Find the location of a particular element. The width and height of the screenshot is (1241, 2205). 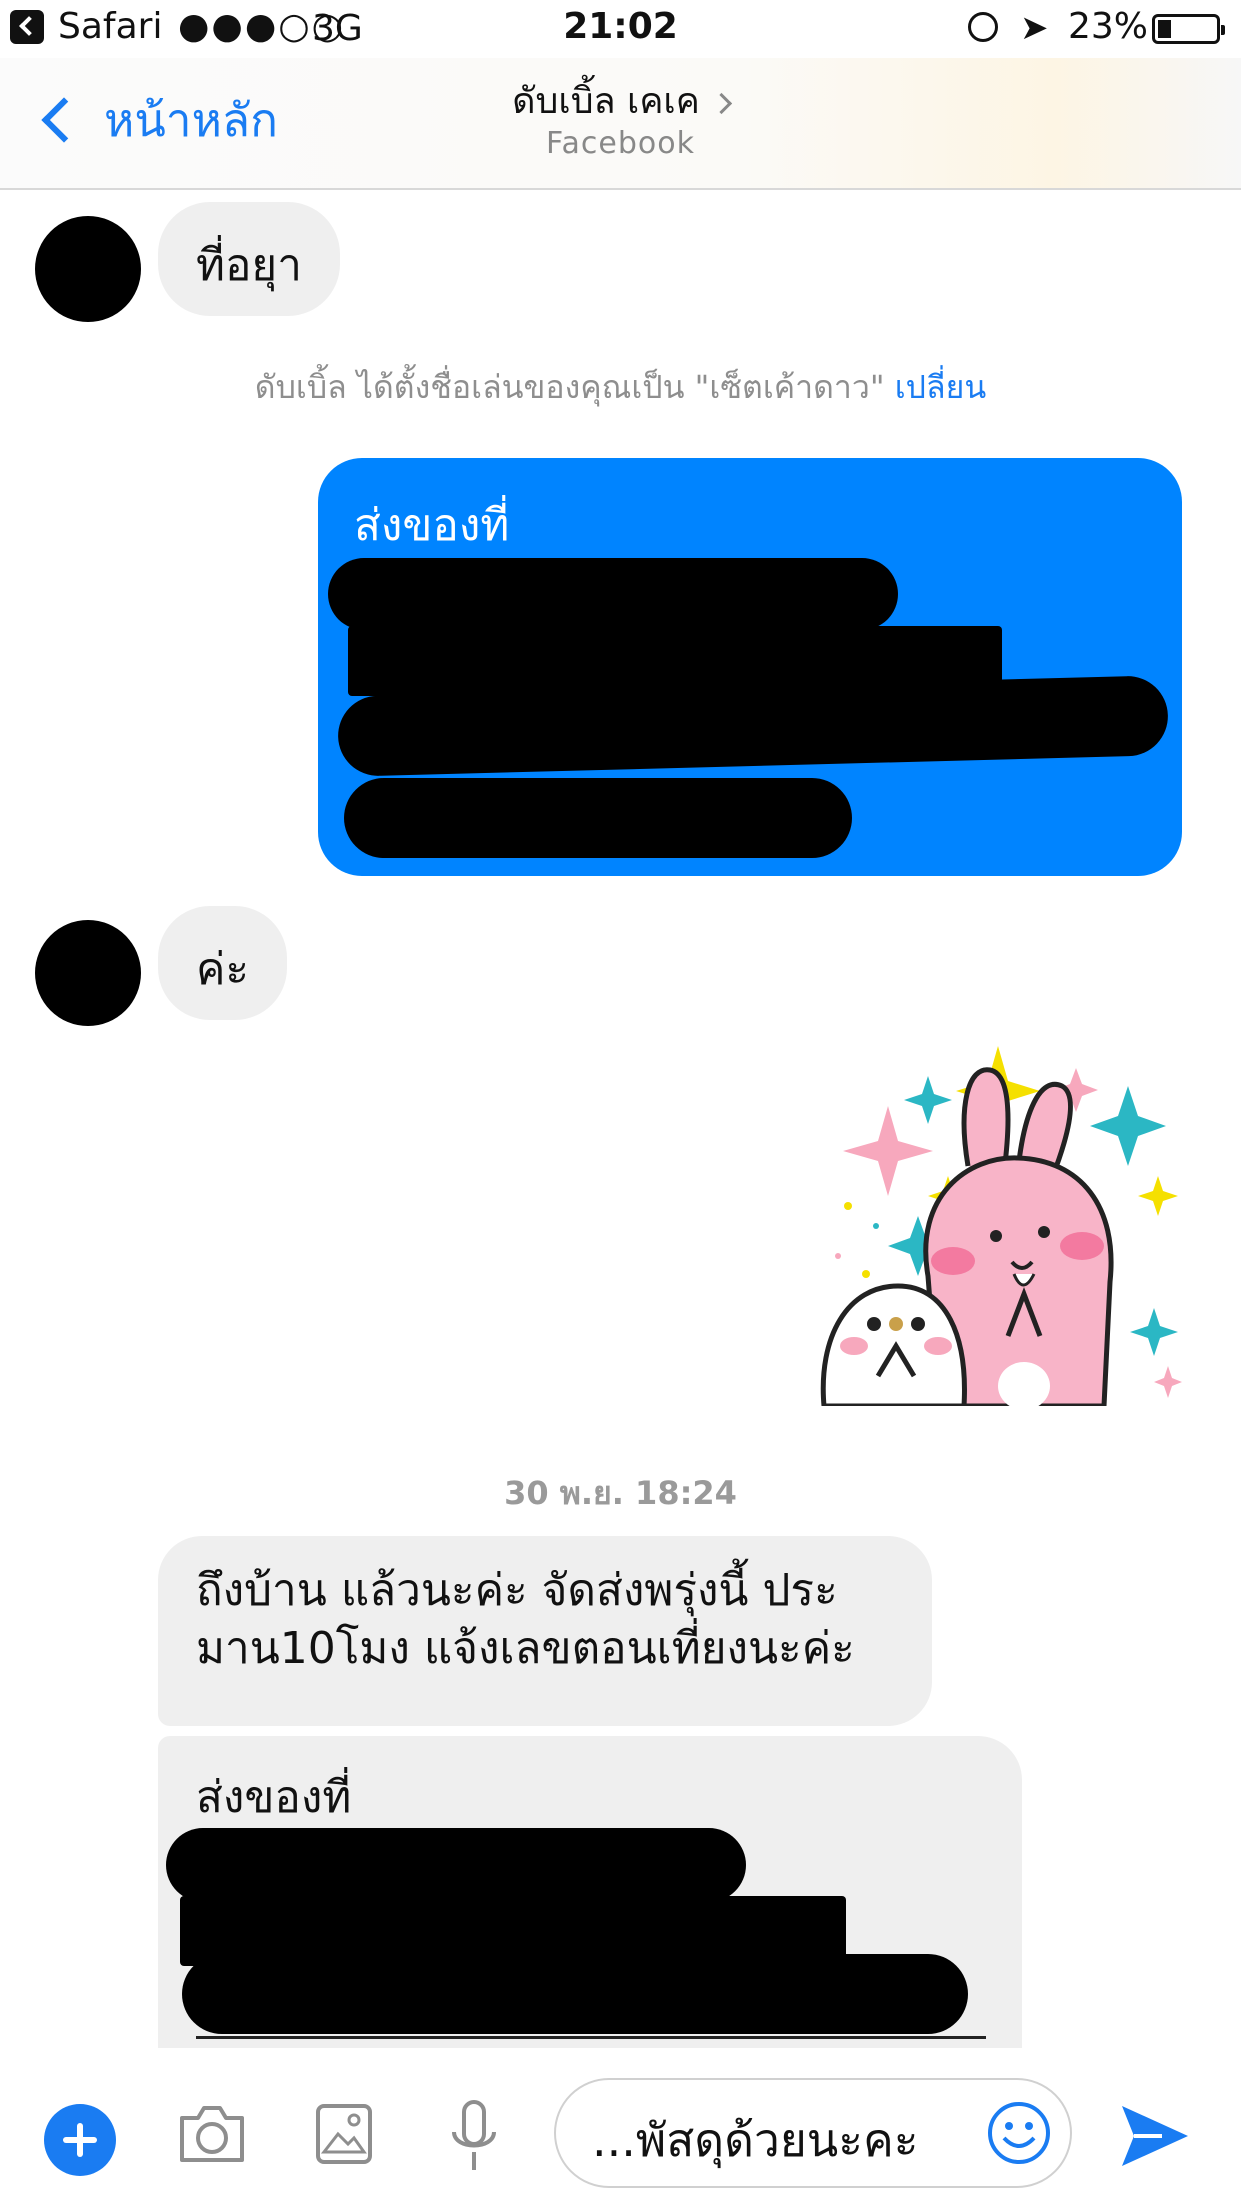

message-text-line: ถึงบ้าน แล้วนะค่ะ จัดส่งพรุ่งนี้ ประ is located at coordinates (517, 1590).